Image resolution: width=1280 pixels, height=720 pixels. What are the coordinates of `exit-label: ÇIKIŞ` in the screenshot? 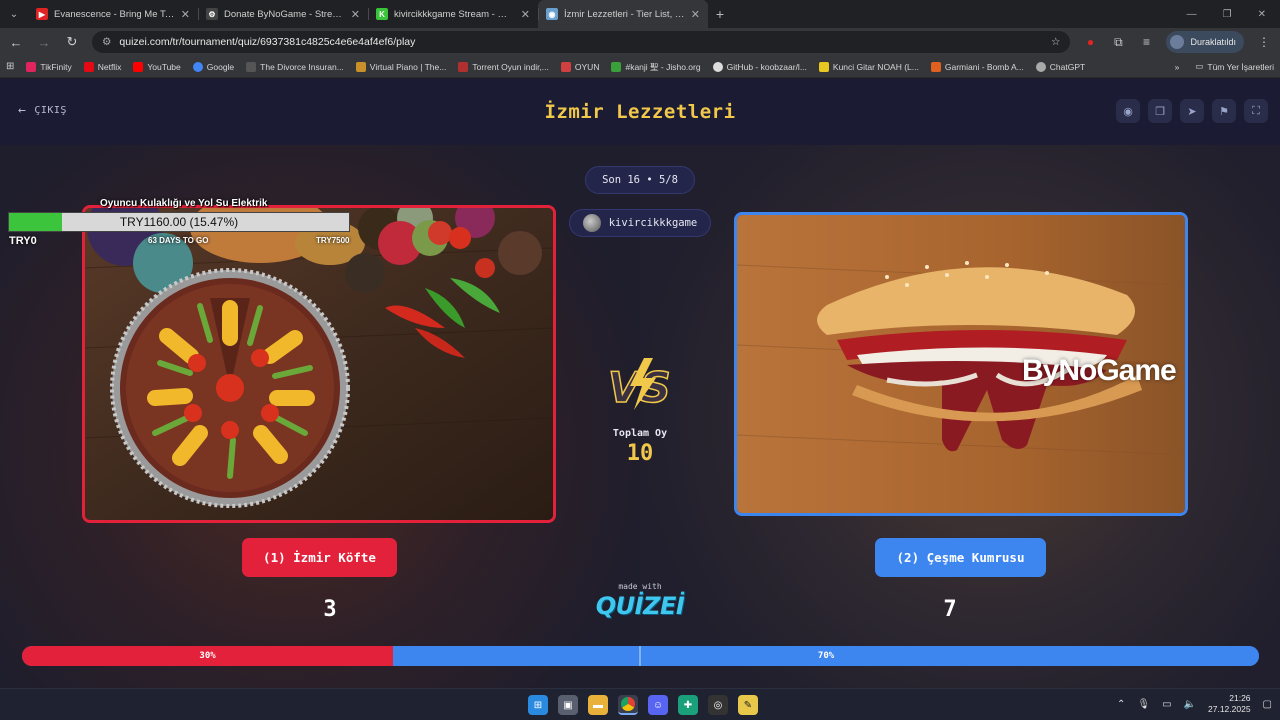 It's located at (50, 110).